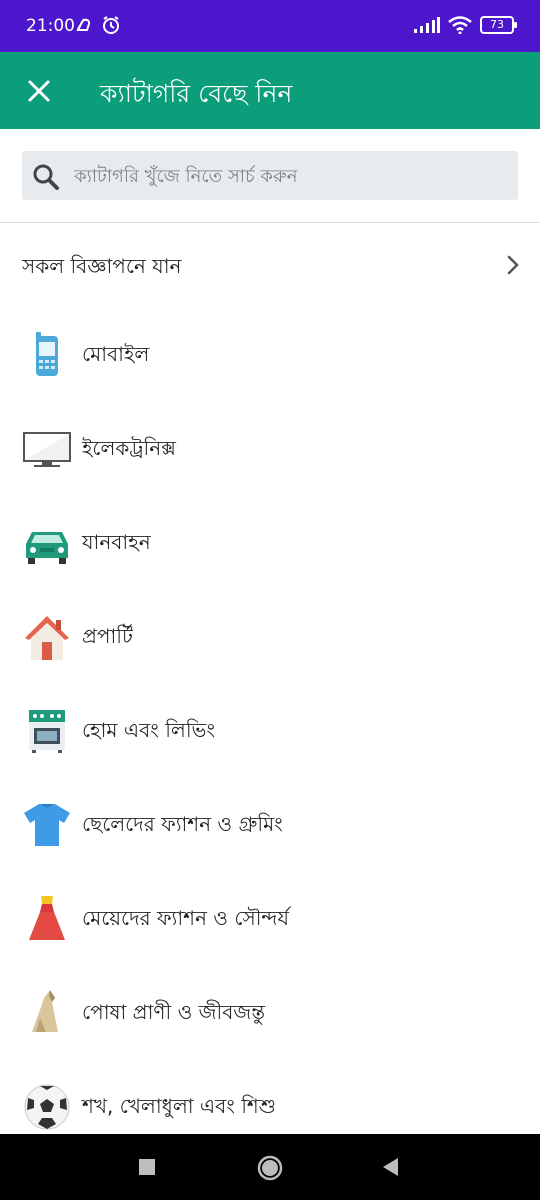 Image resolution: width=540 pixels, height=1200 pixels. What do you see at coordinates (174, 1012) in the screenshot?
I see `category-label: পোষা প্রাণী ও জীবজন্তু` at bounding box center [174, 1012].